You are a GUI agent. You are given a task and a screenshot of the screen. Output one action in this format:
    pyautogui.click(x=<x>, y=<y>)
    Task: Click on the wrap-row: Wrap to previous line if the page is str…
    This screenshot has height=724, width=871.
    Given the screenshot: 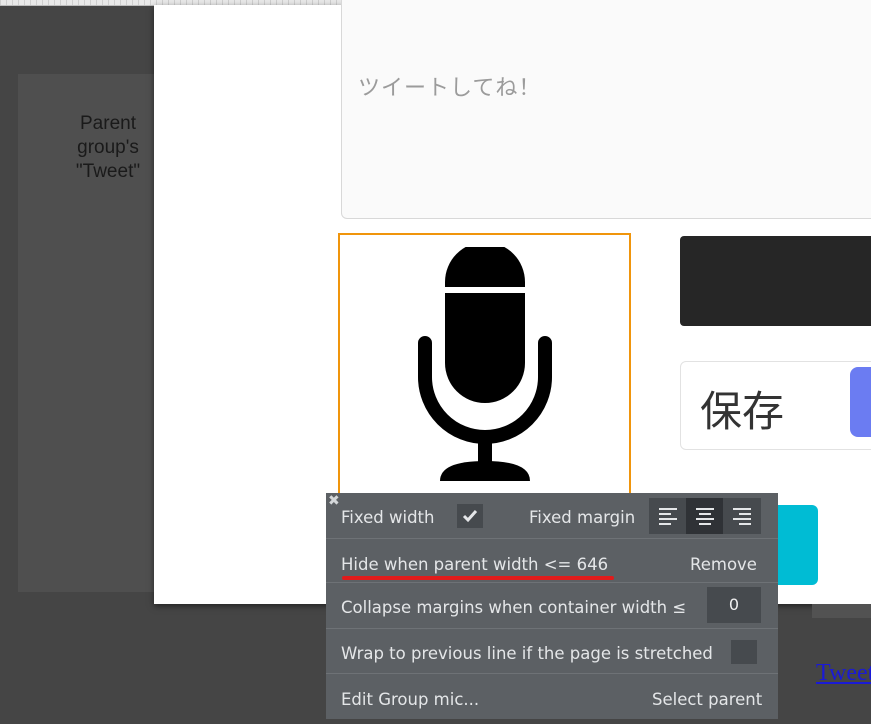 What is the action you would take?
    pyautogui.click(x=552, y=651)
    